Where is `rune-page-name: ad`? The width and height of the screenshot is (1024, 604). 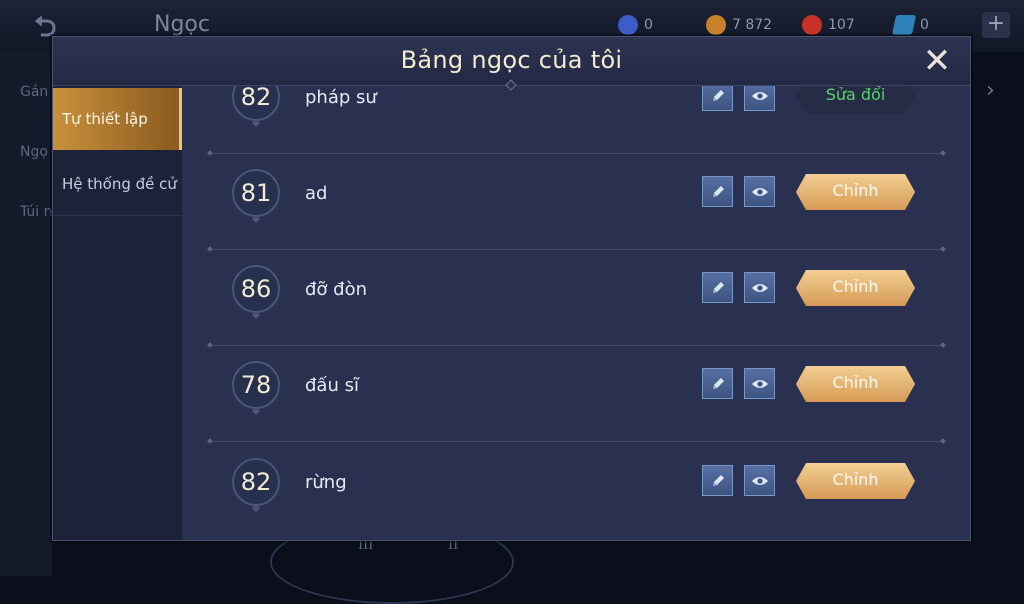
rune-page-name: ad is located at coordinates (316, 193).